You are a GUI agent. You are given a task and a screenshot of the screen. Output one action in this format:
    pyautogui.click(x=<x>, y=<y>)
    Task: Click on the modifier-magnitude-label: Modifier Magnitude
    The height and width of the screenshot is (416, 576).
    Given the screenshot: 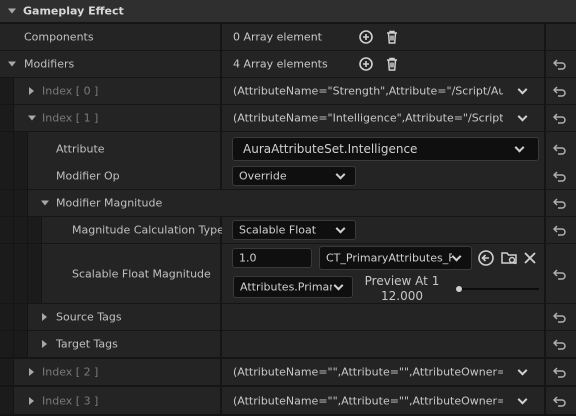 What is the action you would take?
    pyautogui.click(x=109, y=203)
    